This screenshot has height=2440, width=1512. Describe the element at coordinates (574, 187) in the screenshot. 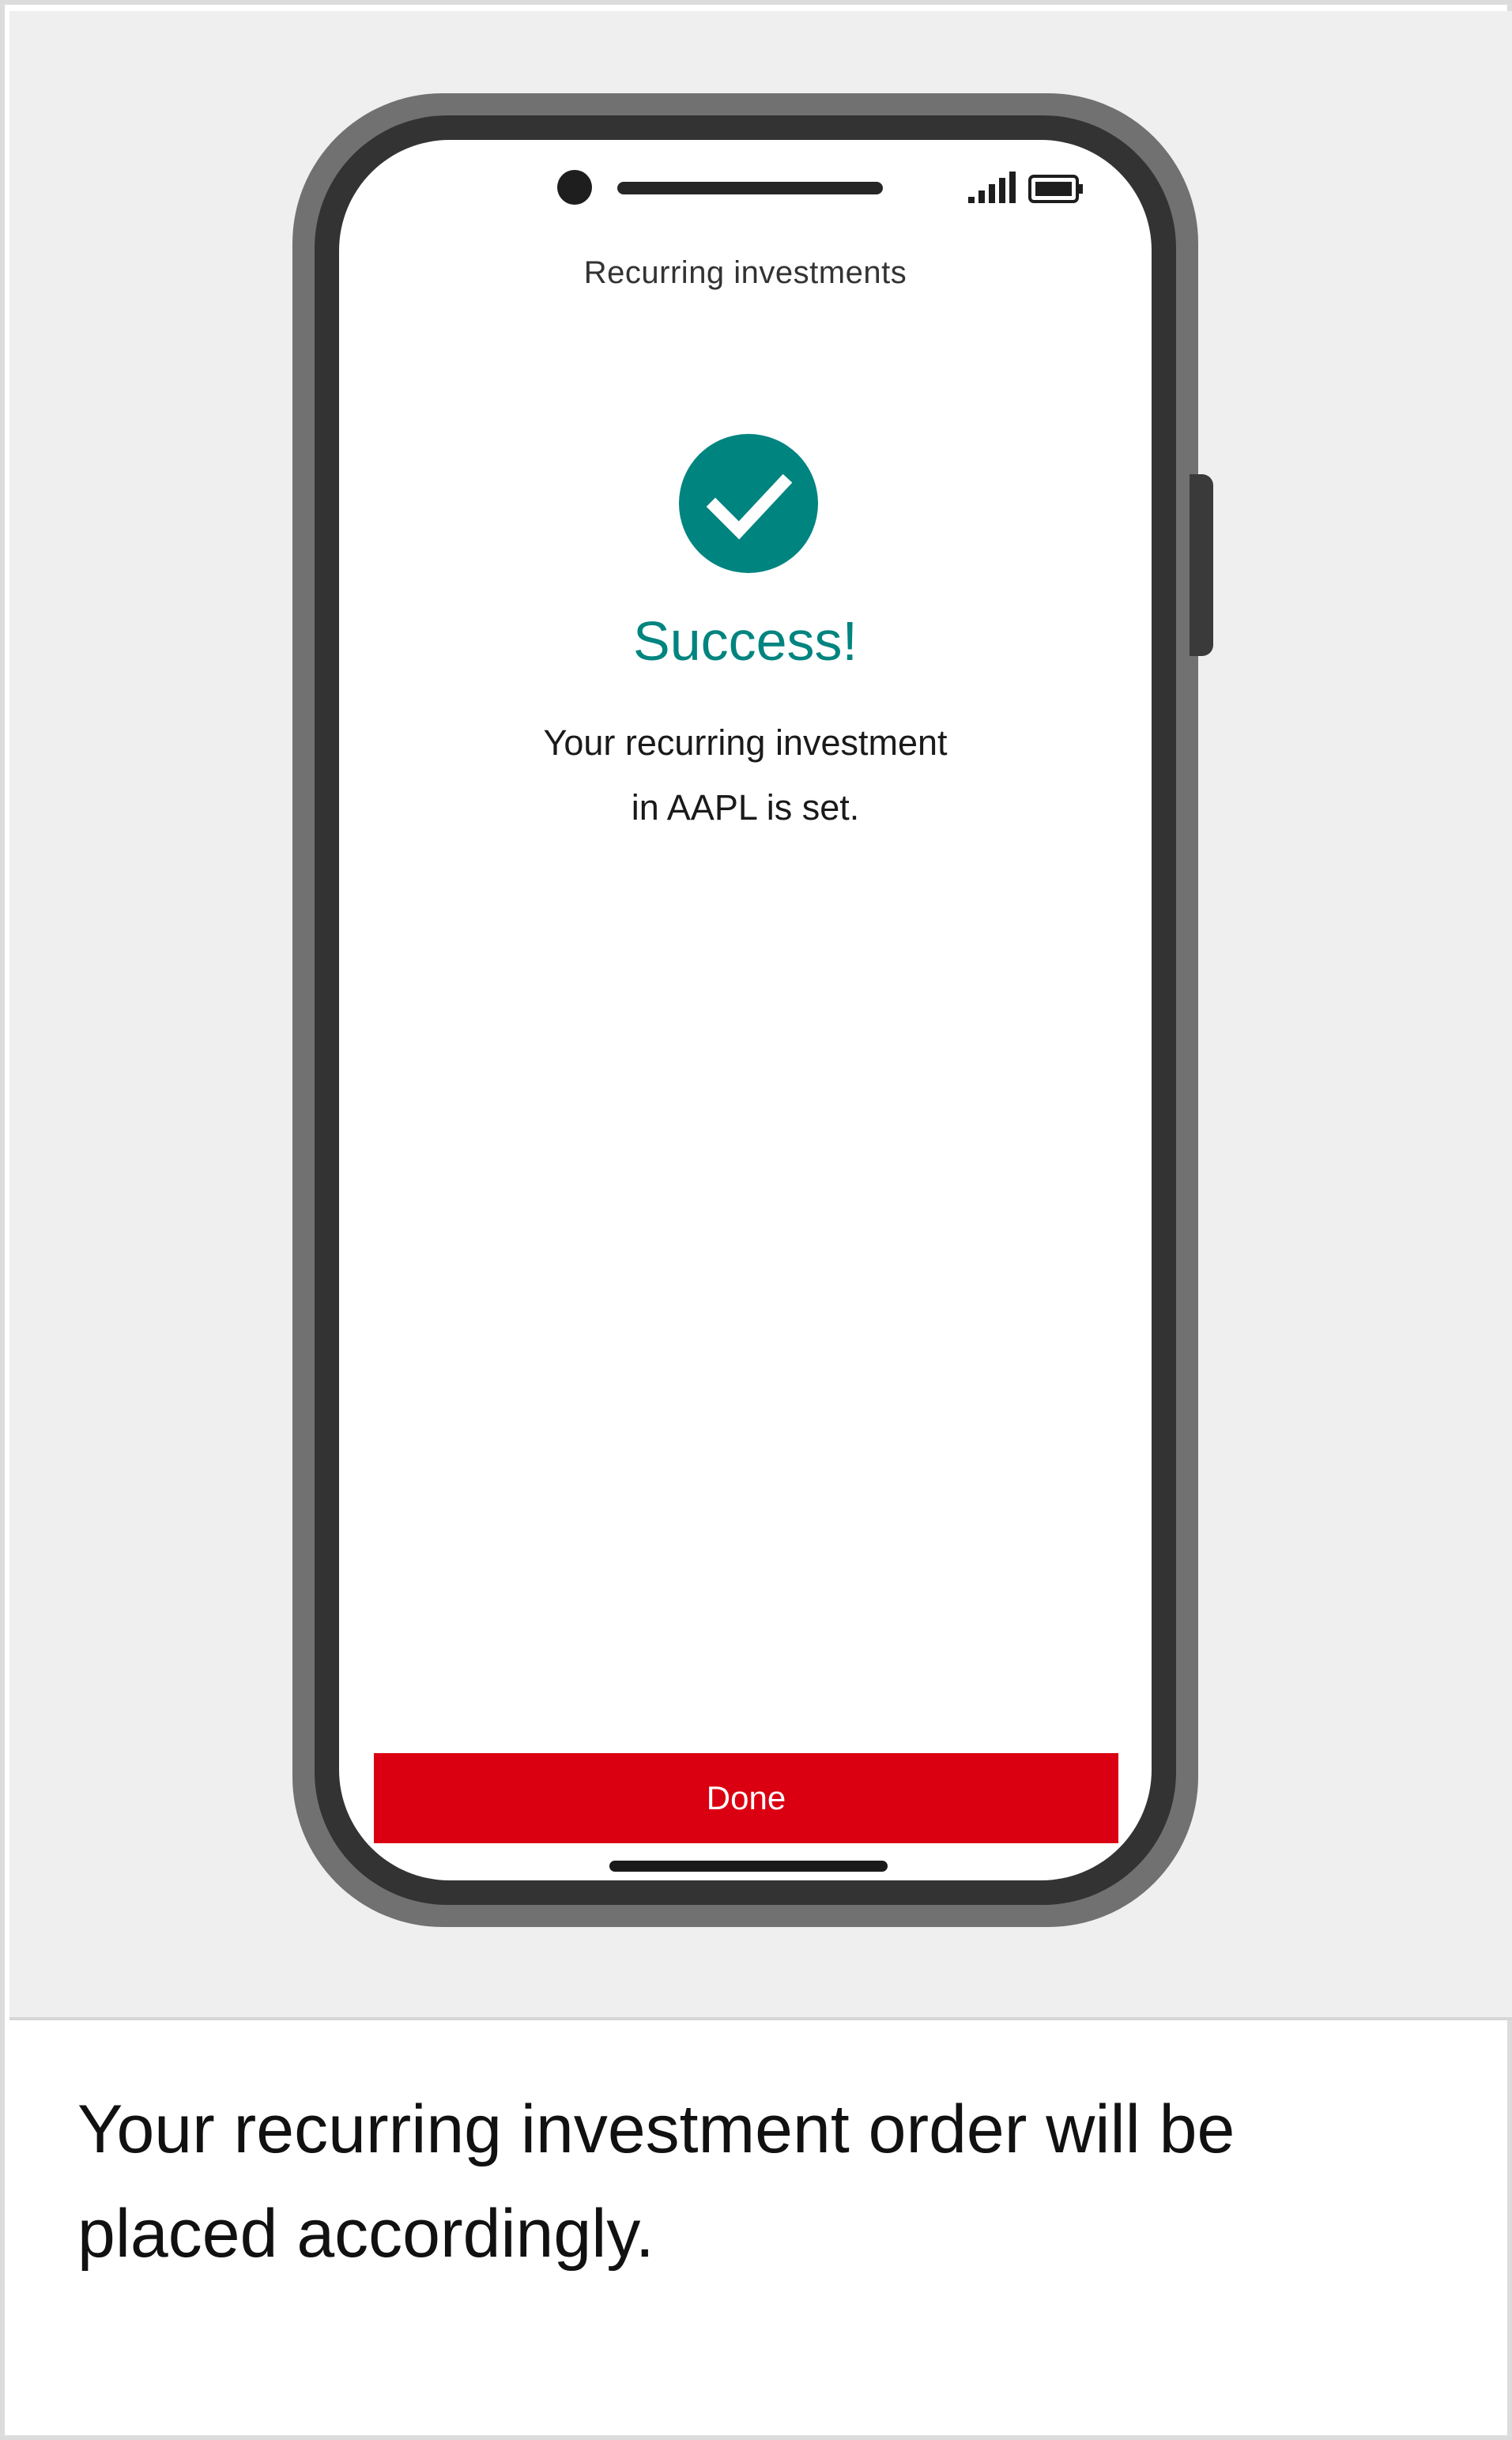

I see `camera-icon` at that location.